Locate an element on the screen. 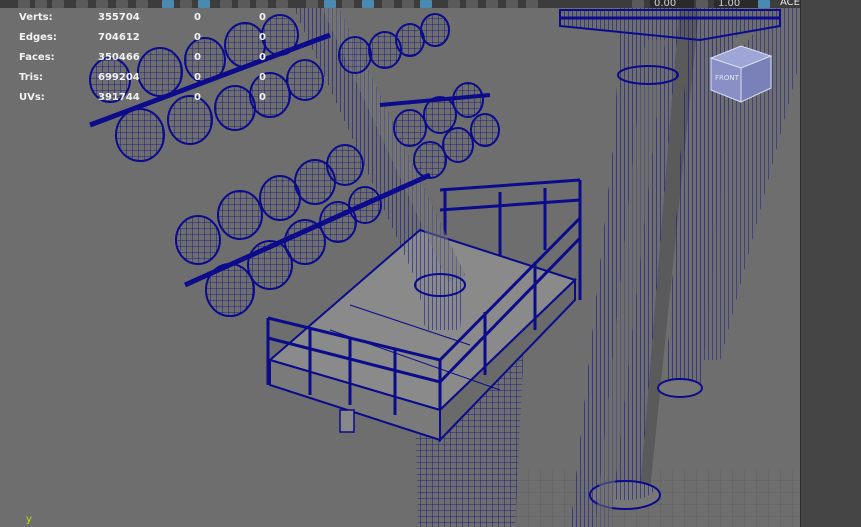 The height and width of the screenshot is (527, 861). xray-joints-icon is located at coordinates (330, 4).